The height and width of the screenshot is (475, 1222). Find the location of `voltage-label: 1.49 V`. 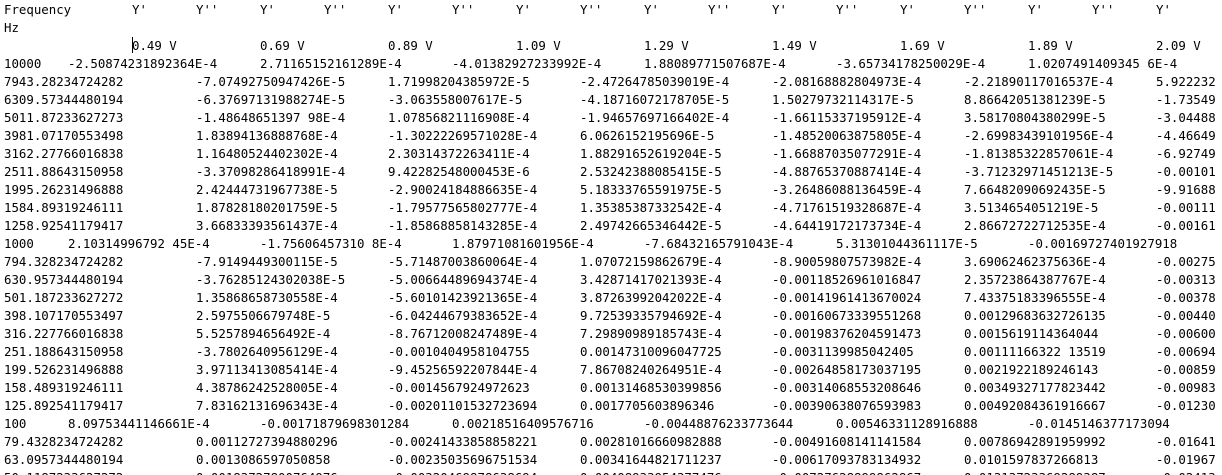

voltage-label: 1.49 V is located at coordinates (794, 45).